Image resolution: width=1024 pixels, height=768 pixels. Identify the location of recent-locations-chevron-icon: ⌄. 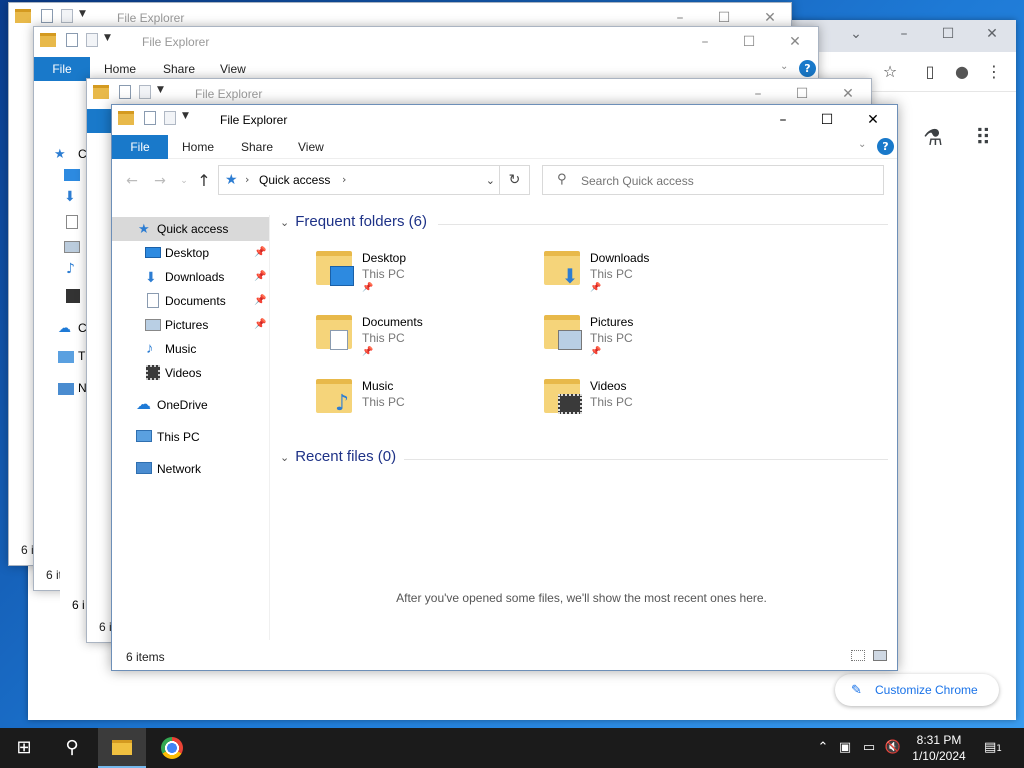
(184, 181).